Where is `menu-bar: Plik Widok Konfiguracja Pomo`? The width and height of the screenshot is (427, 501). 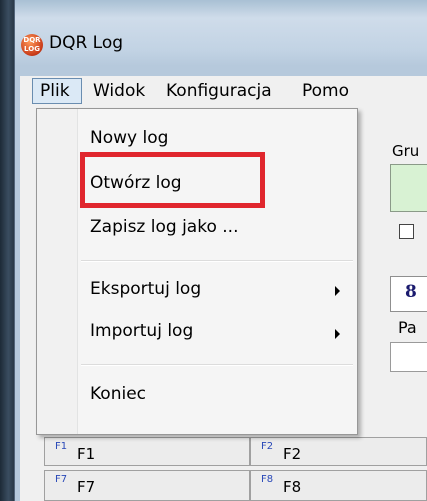
menu-bar: Plik Widok Konfiguracja Pomo is located at coordinates (223, 91).